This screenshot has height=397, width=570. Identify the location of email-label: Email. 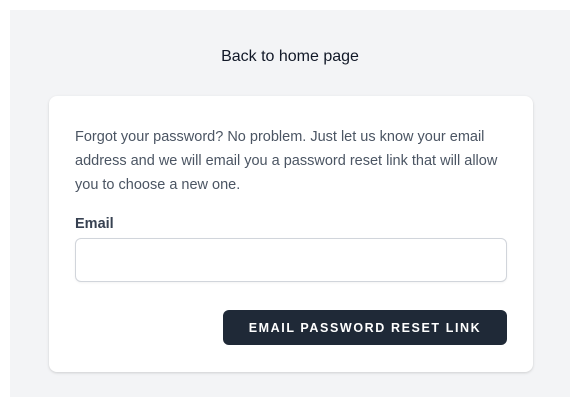
(94, 224).